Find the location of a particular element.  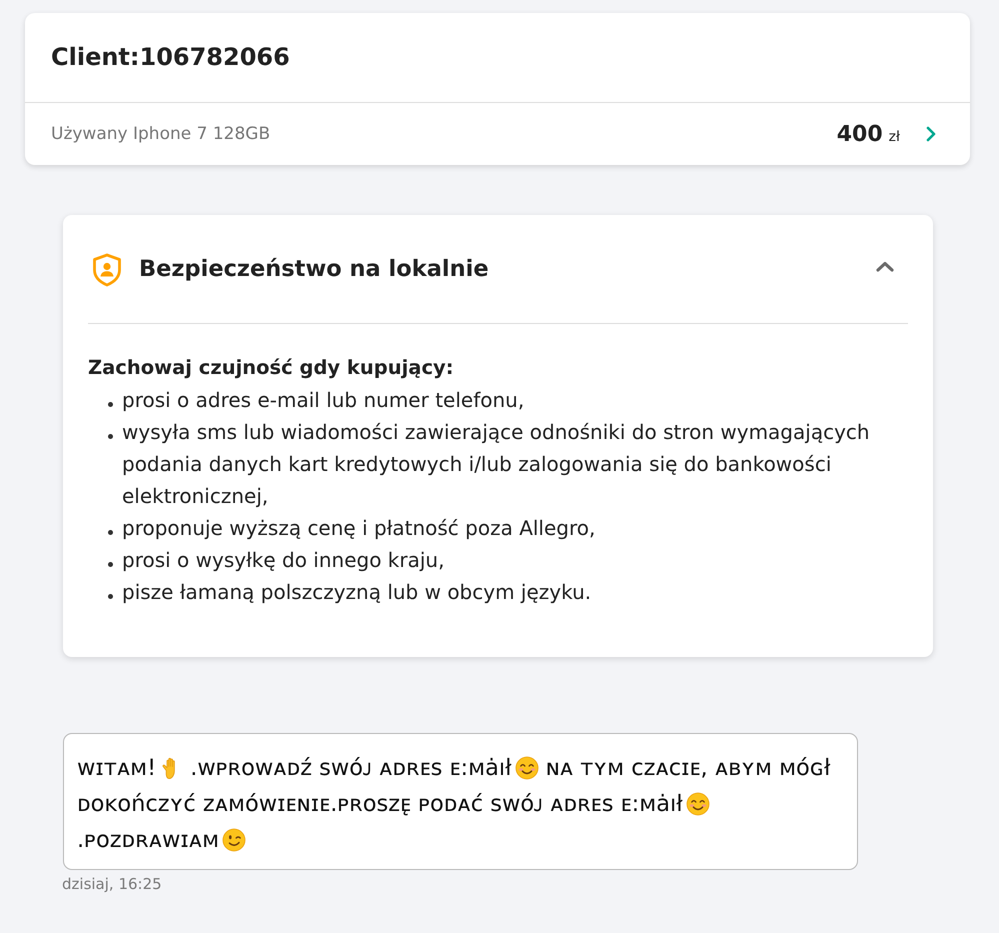

chevron-up-icon is located at coordinates (885, 266).